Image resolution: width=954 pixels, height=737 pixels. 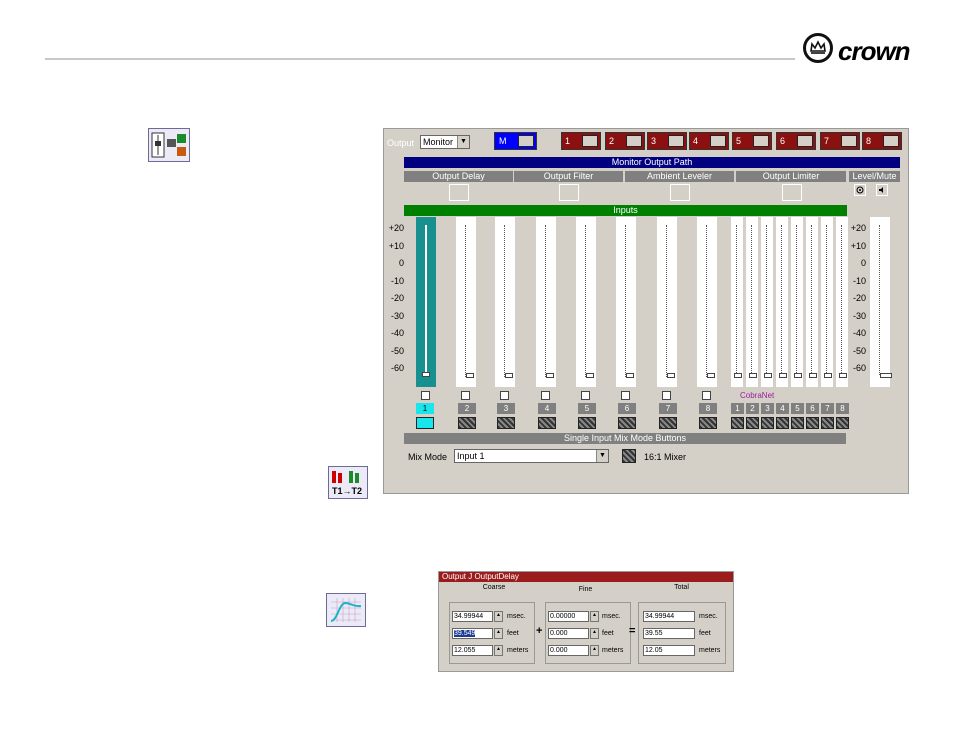 I want to click on fine-msec-value: 0.00000, so click(x=563, y=616).